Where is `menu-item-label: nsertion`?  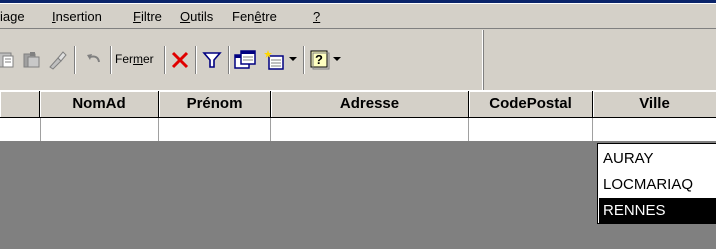
menu-item-label: nsertion is located at coordinates (78, 16).